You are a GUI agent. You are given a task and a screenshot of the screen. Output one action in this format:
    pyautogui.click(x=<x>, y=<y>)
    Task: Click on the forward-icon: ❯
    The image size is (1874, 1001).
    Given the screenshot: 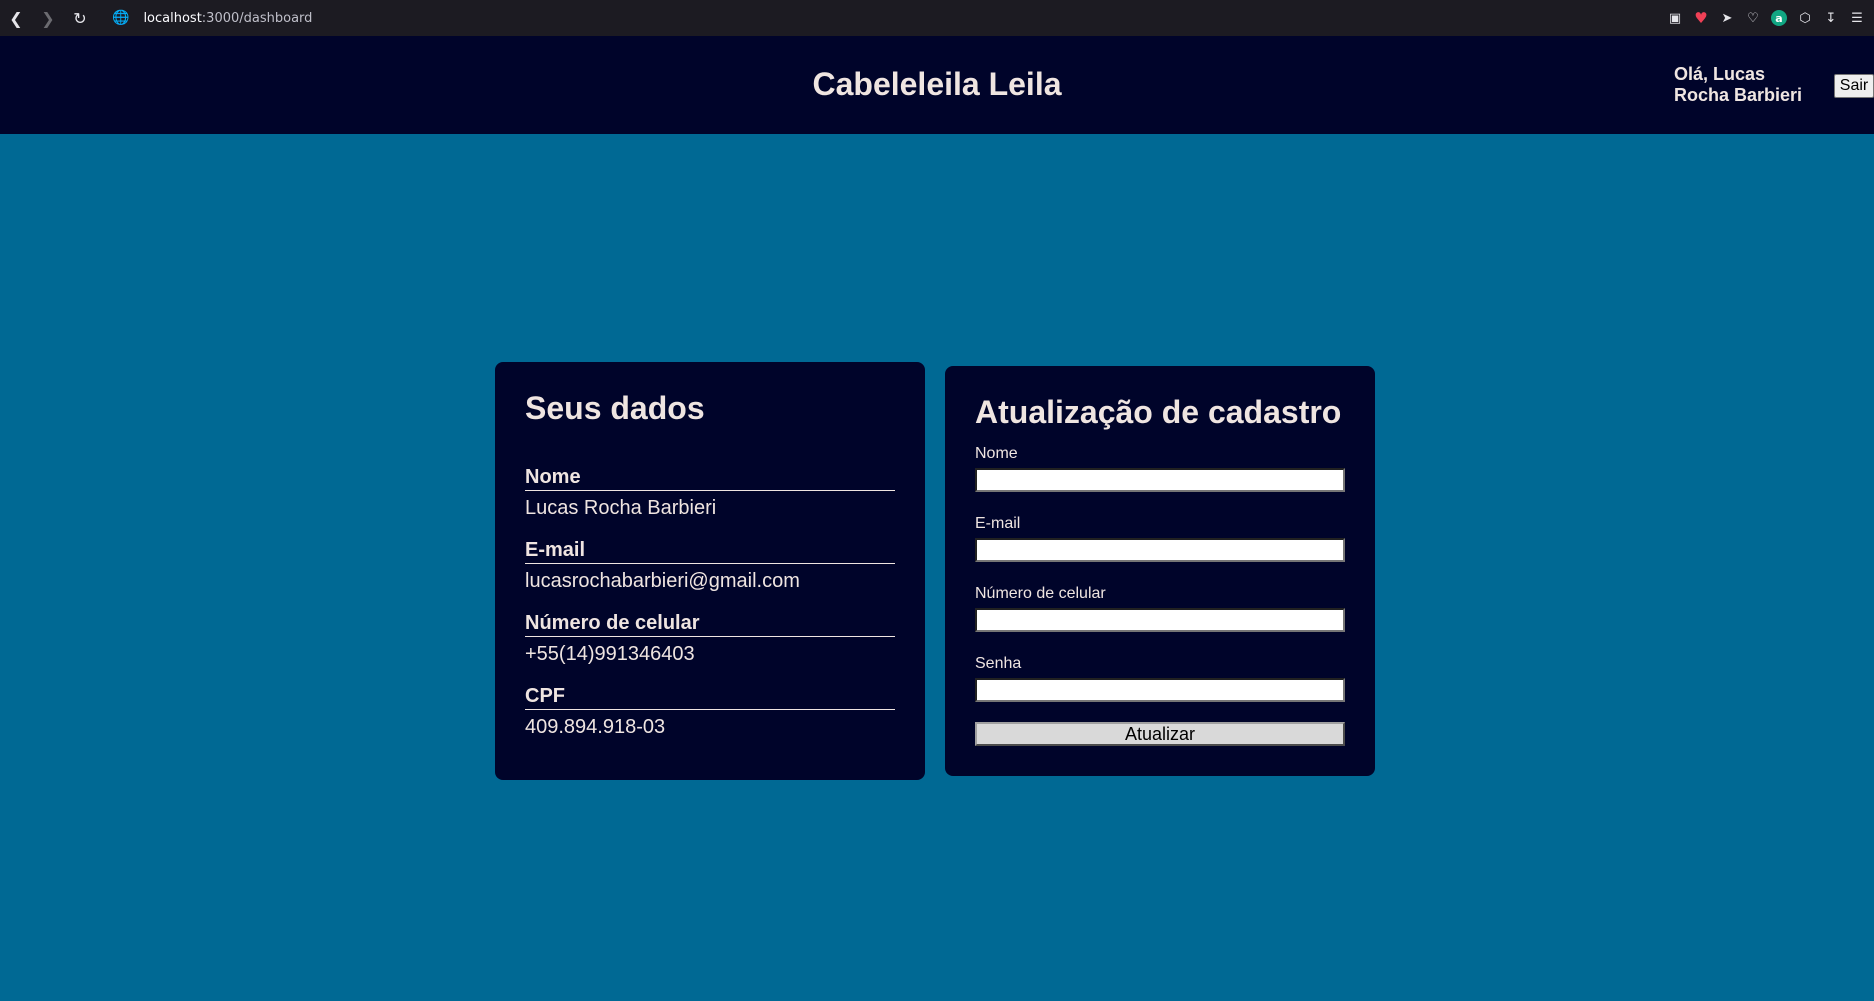 What is the action you would take?
    pyautogui.click(x=48, y=18)
    